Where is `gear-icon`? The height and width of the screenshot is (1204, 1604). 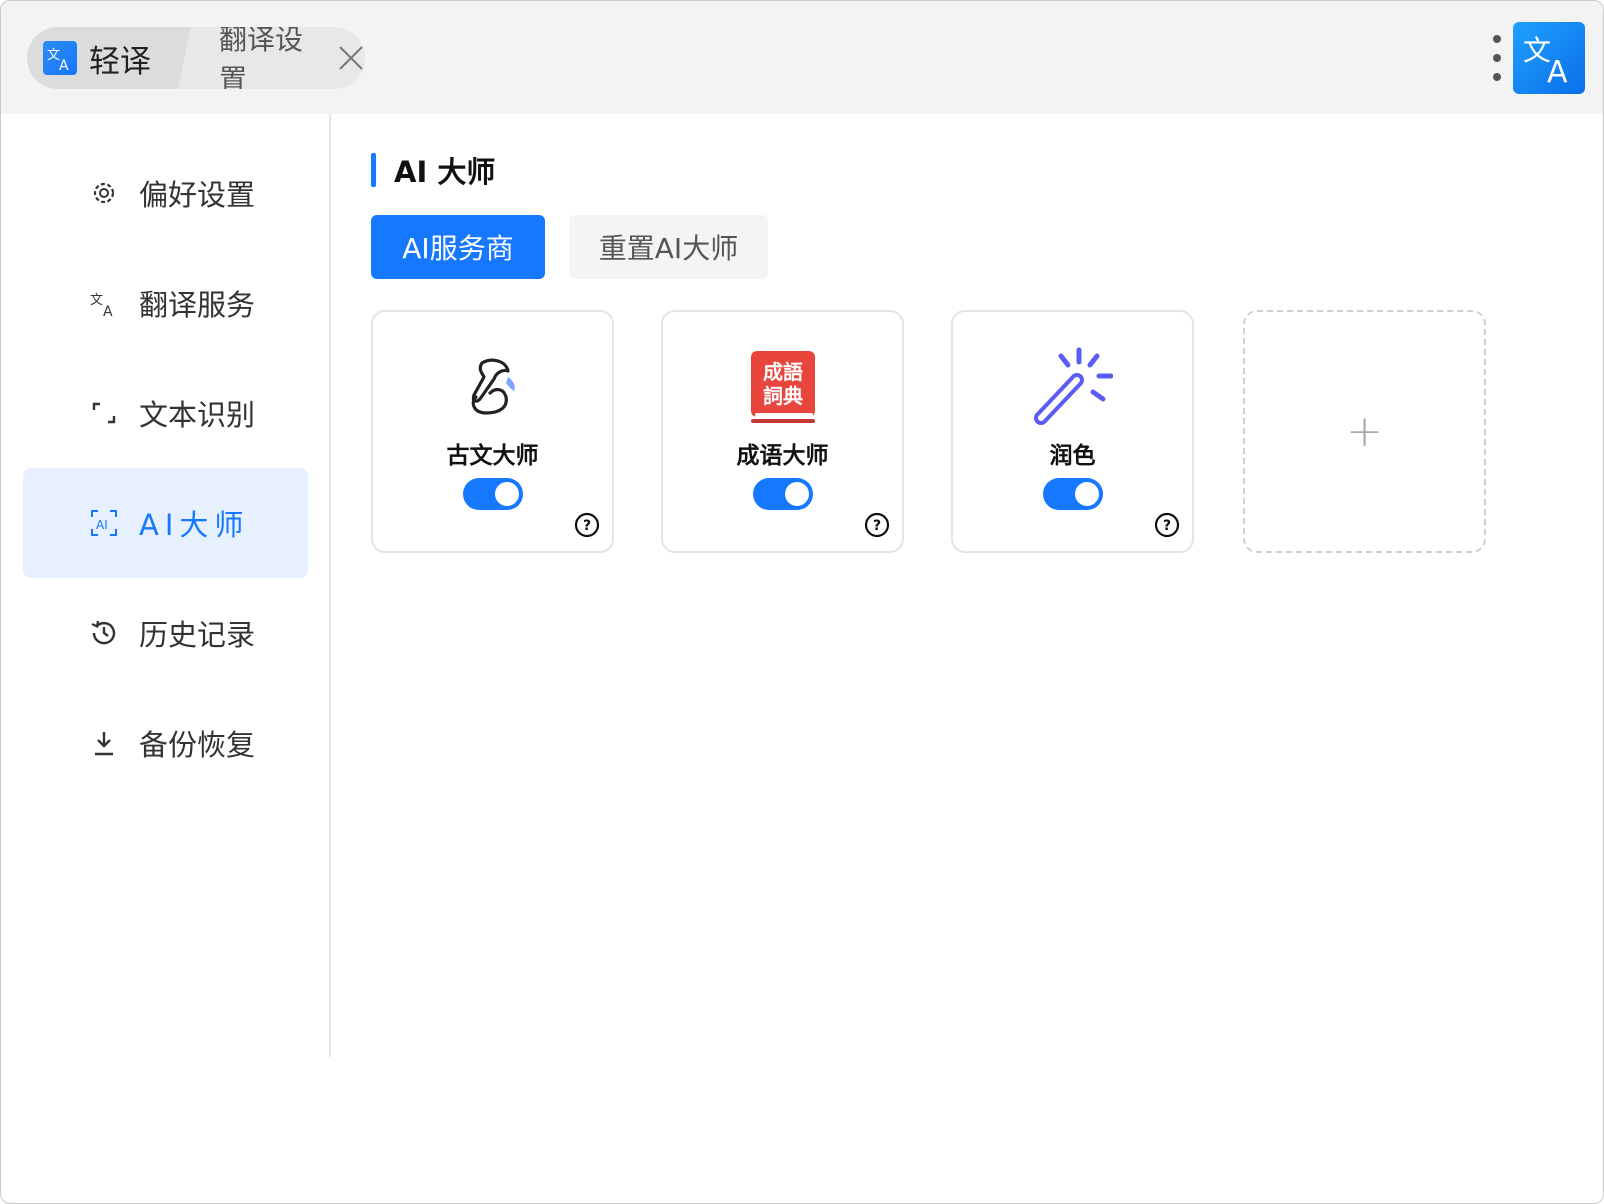 gear-icon is located at coordinates (104, 193).